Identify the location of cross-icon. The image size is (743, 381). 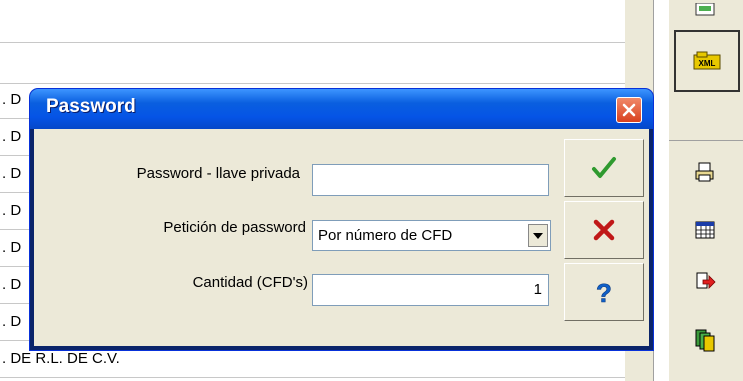
(604, 230).